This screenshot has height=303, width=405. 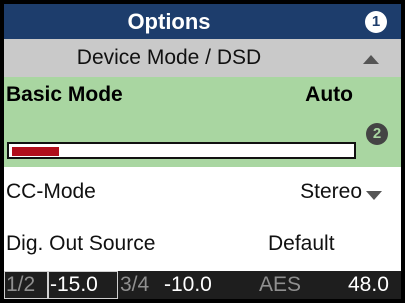 I want to click on aes-label: AES, so click(x=280, y=284).